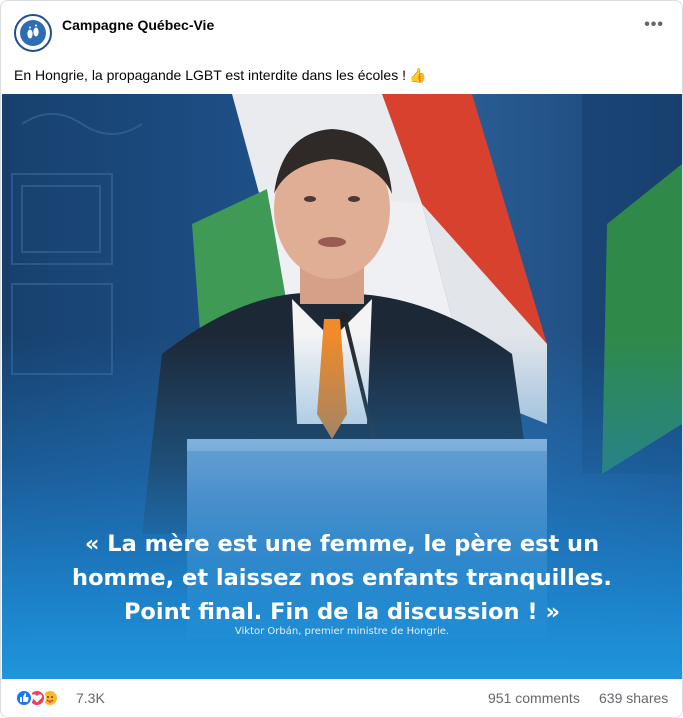  What do you see at coordinates (90, 698) in the screenshot?
I see `reaction-count: 7.3K` at bounding box center [90, 698].